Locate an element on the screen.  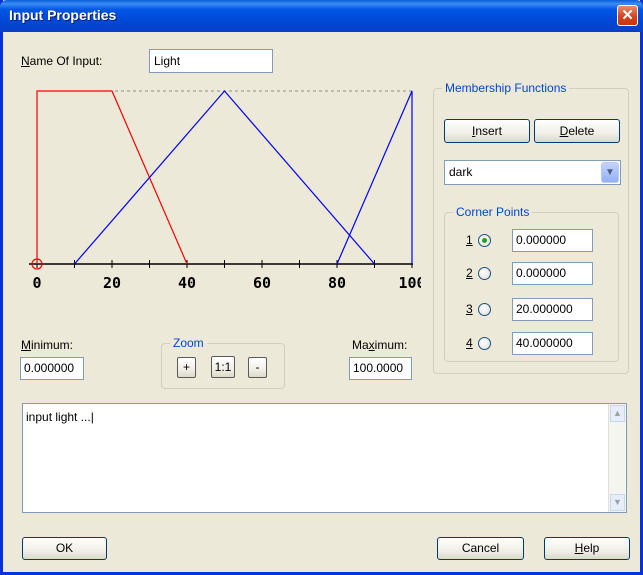
maximum-field: 100.0000 is located at coordinates (380, 368).